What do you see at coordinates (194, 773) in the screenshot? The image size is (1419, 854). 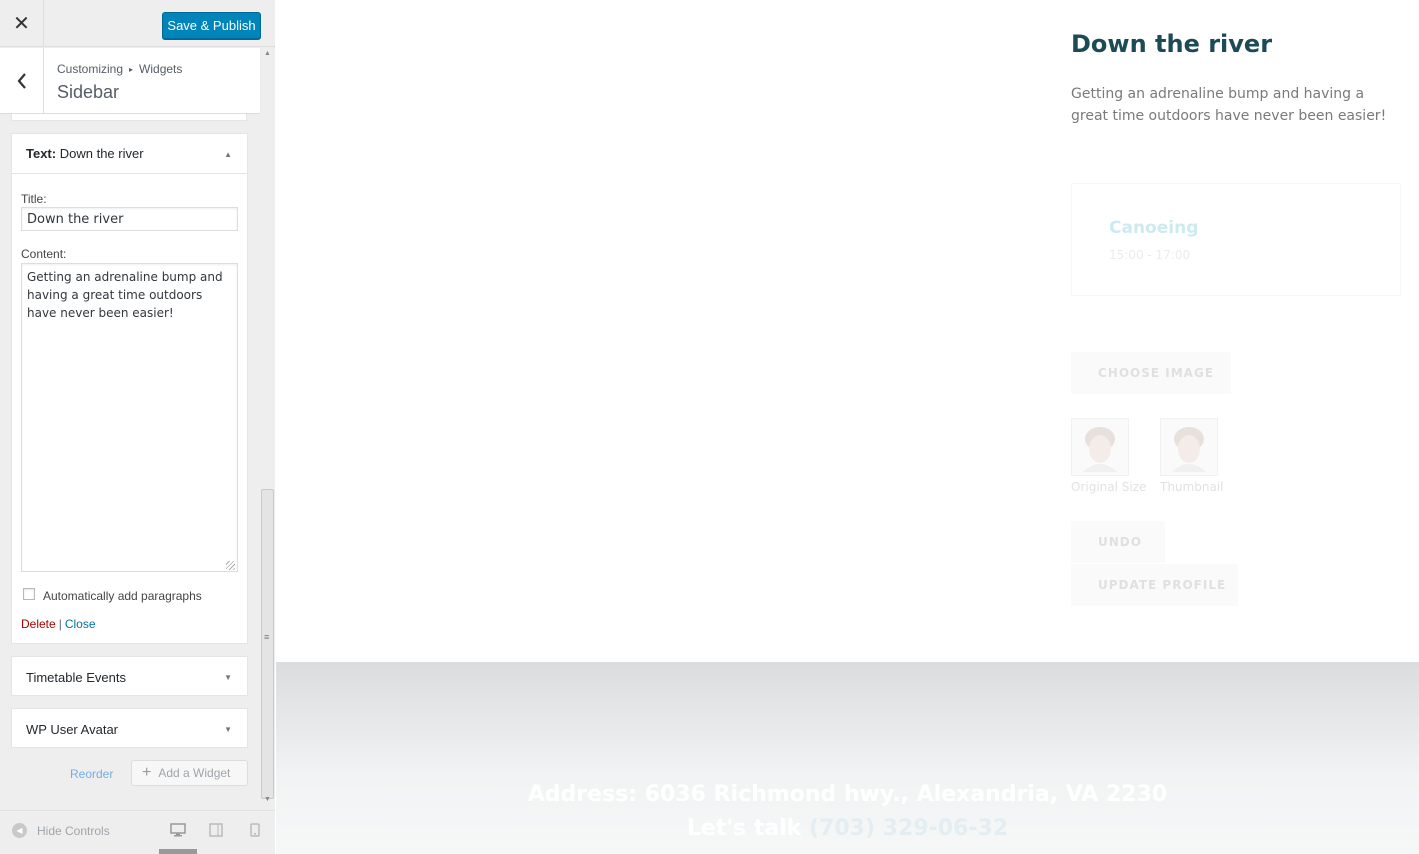 I see `add-widget-label: Add a Widget` at bounding box center [194, 773].